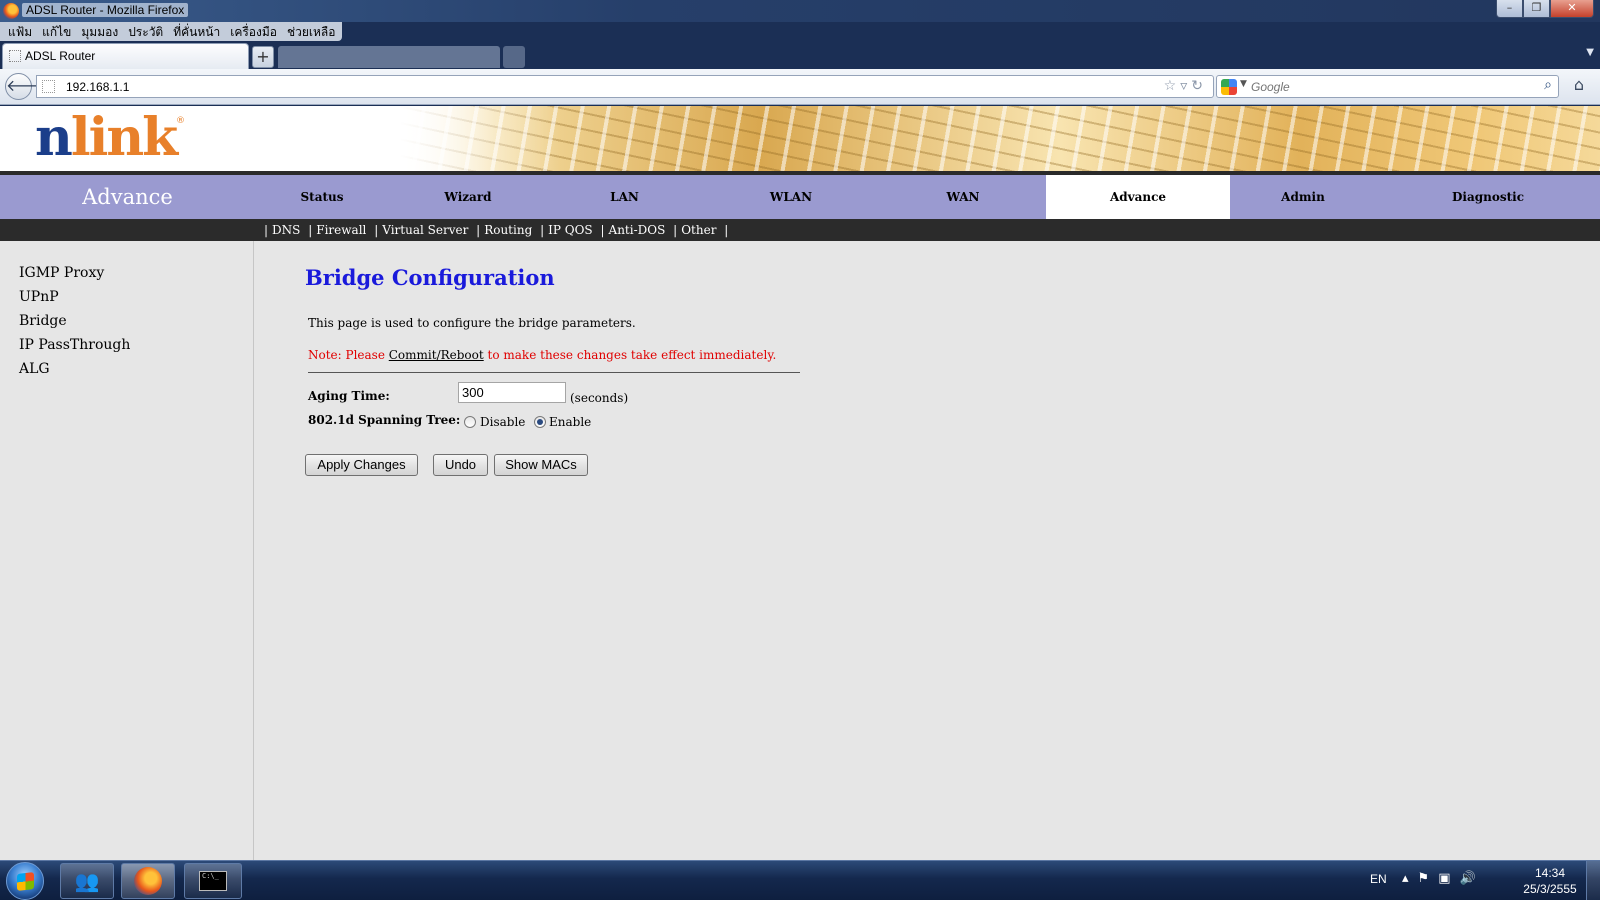  Describe the element at coordinates (698, 230) in the screenshot. I see `subnav-other: Other` at that location.